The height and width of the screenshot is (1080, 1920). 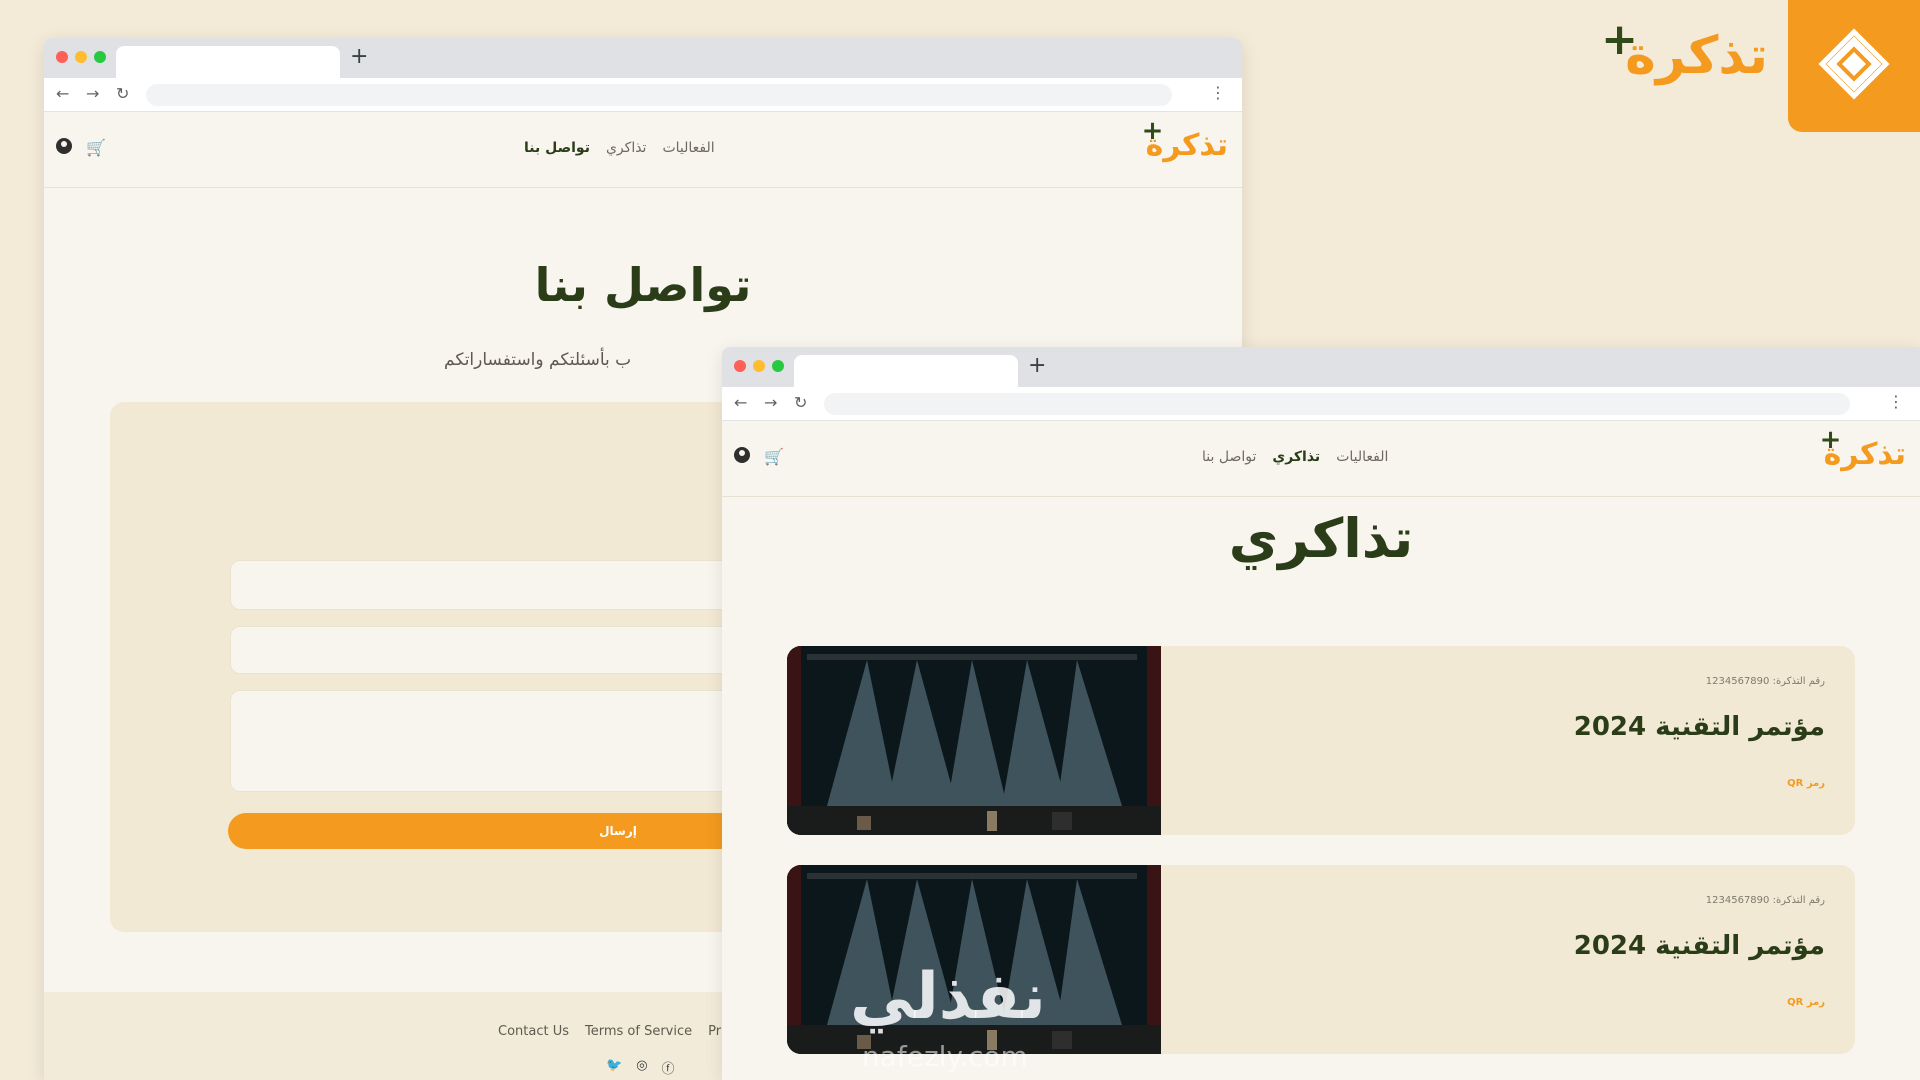 What do you see at coordinates (945, 1056) in the screenshot?
I see `watermark-url: nafezly.com` at bounding box center [945, 1056].